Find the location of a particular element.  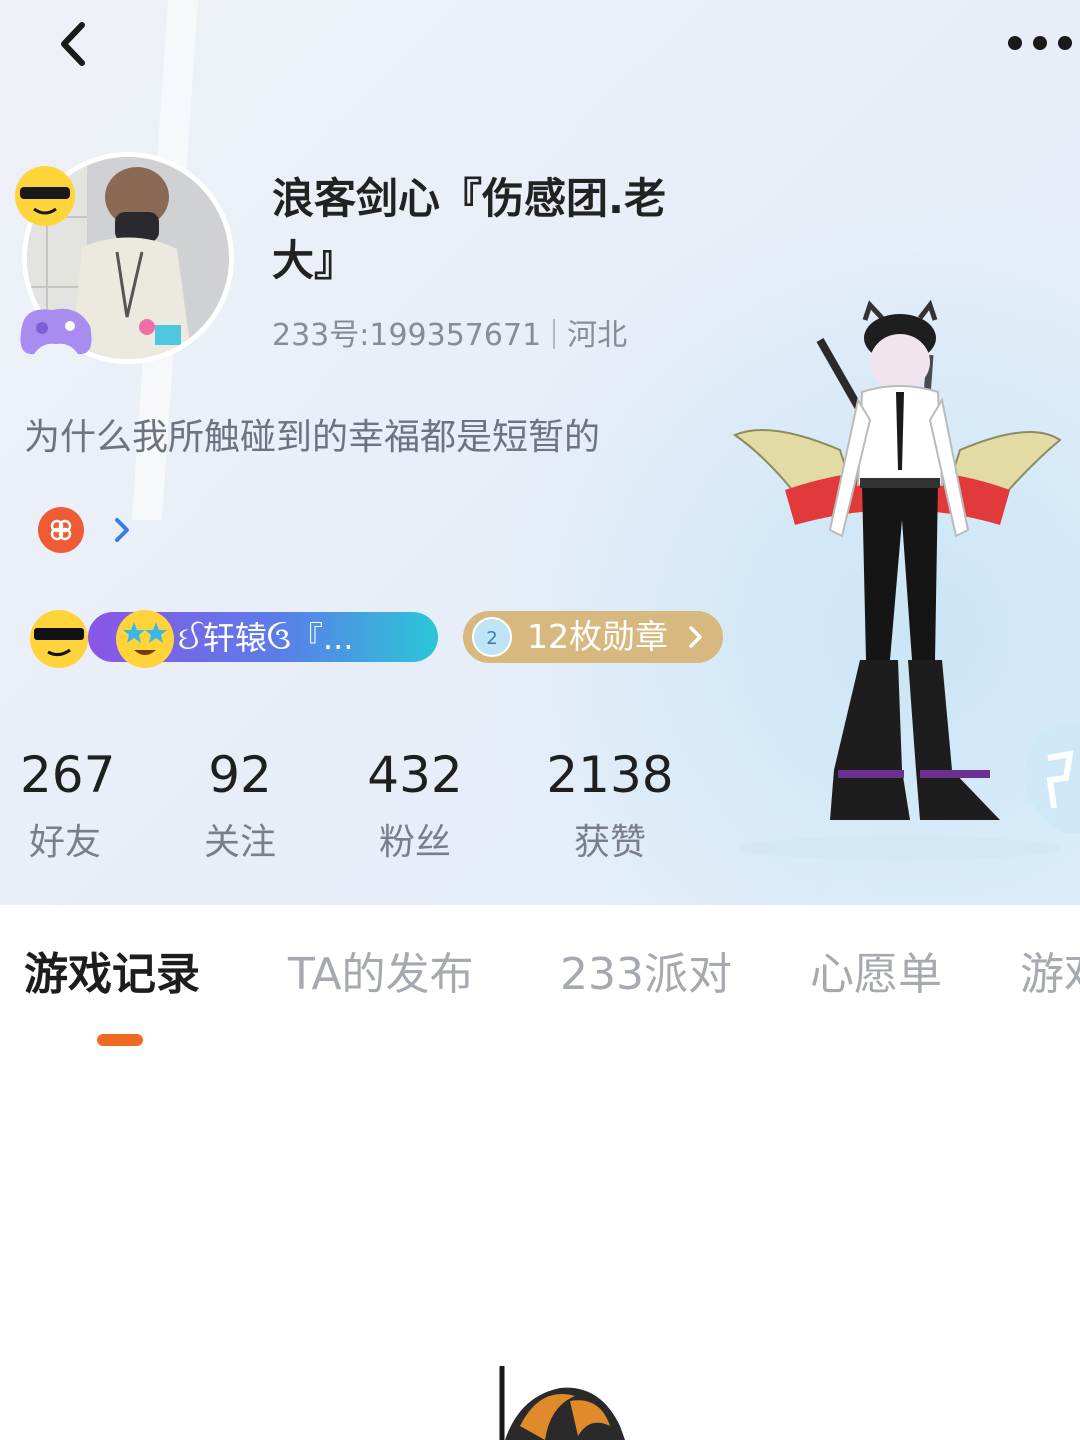

tab-233-party: 233派对 is located at coordinates (646, 975).